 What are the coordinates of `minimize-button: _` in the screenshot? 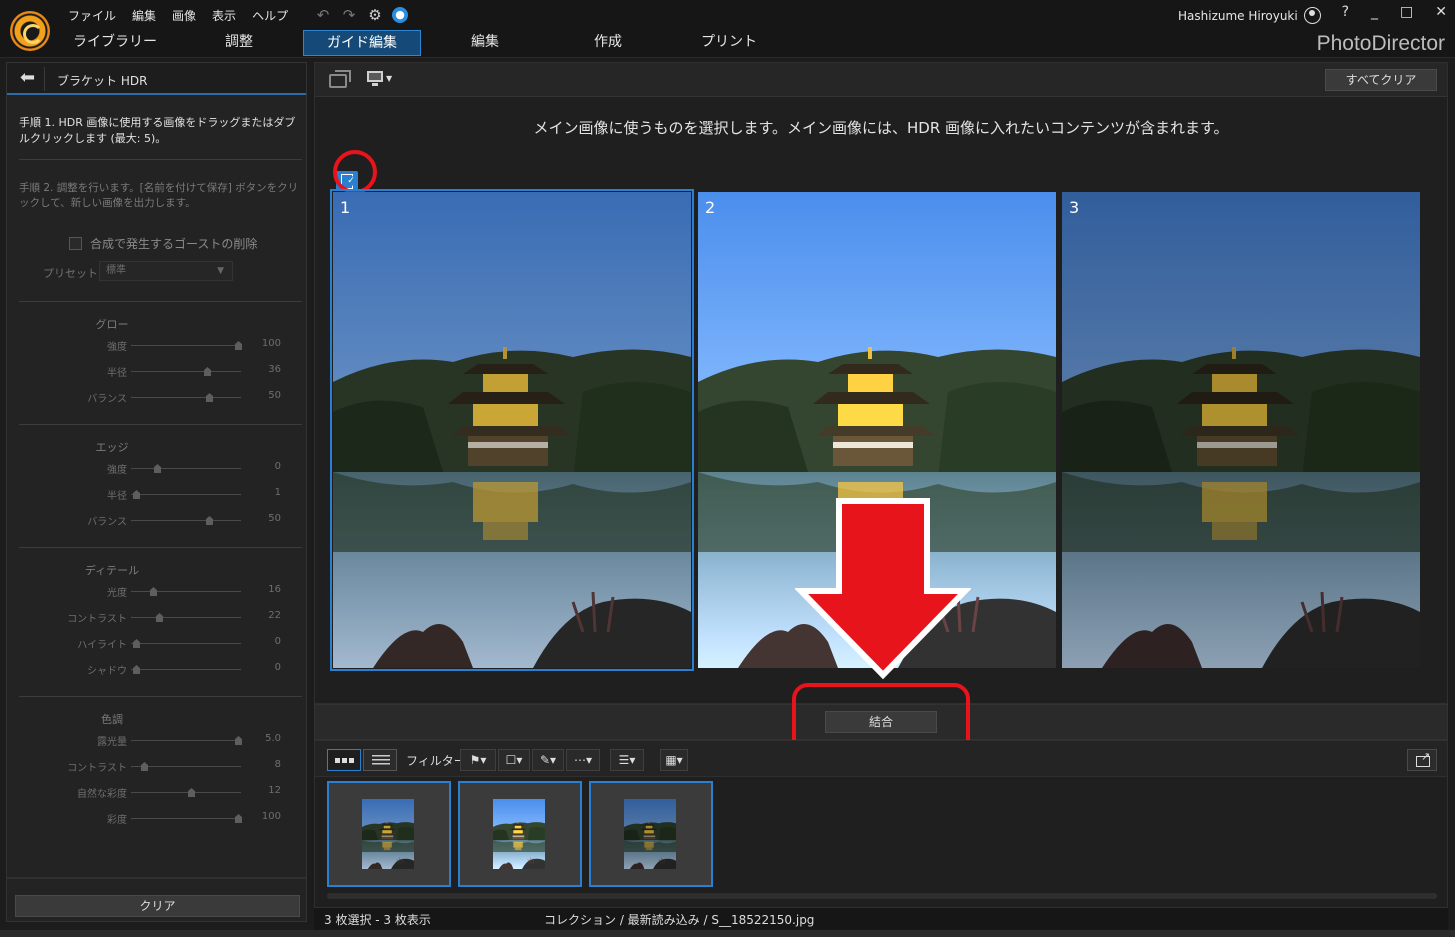 It's located at (1374, 12).